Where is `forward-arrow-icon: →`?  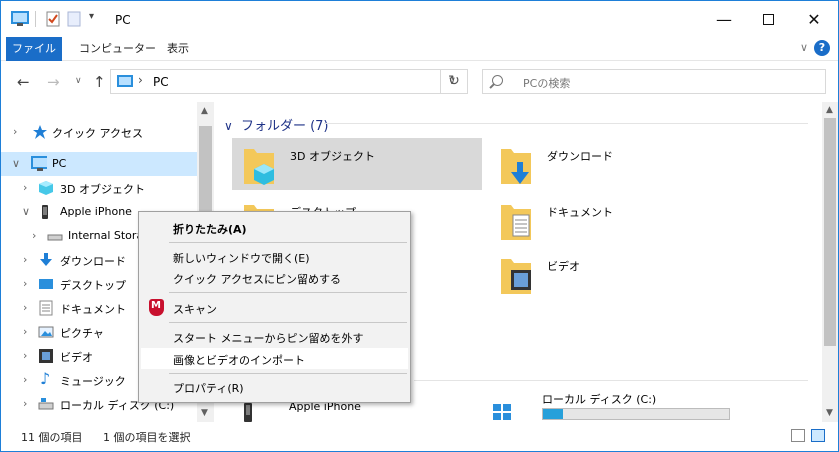 forward-arrow-icon: → is located at coordinates (53, 82).